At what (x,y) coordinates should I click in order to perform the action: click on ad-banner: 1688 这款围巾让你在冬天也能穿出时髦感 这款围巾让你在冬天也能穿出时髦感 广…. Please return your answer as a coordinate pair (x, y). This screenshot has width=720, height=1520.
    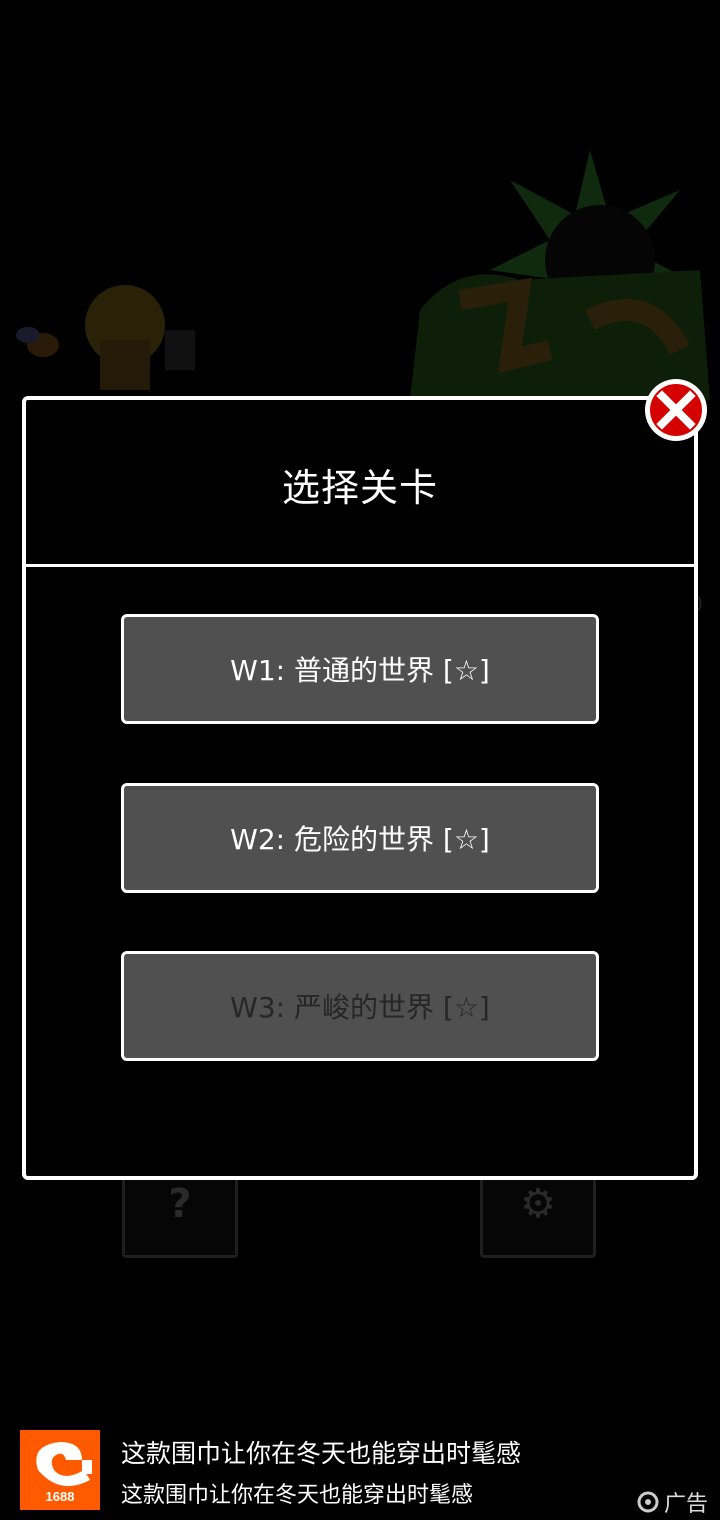
    Looking at the image, I should click on (360, 1470).